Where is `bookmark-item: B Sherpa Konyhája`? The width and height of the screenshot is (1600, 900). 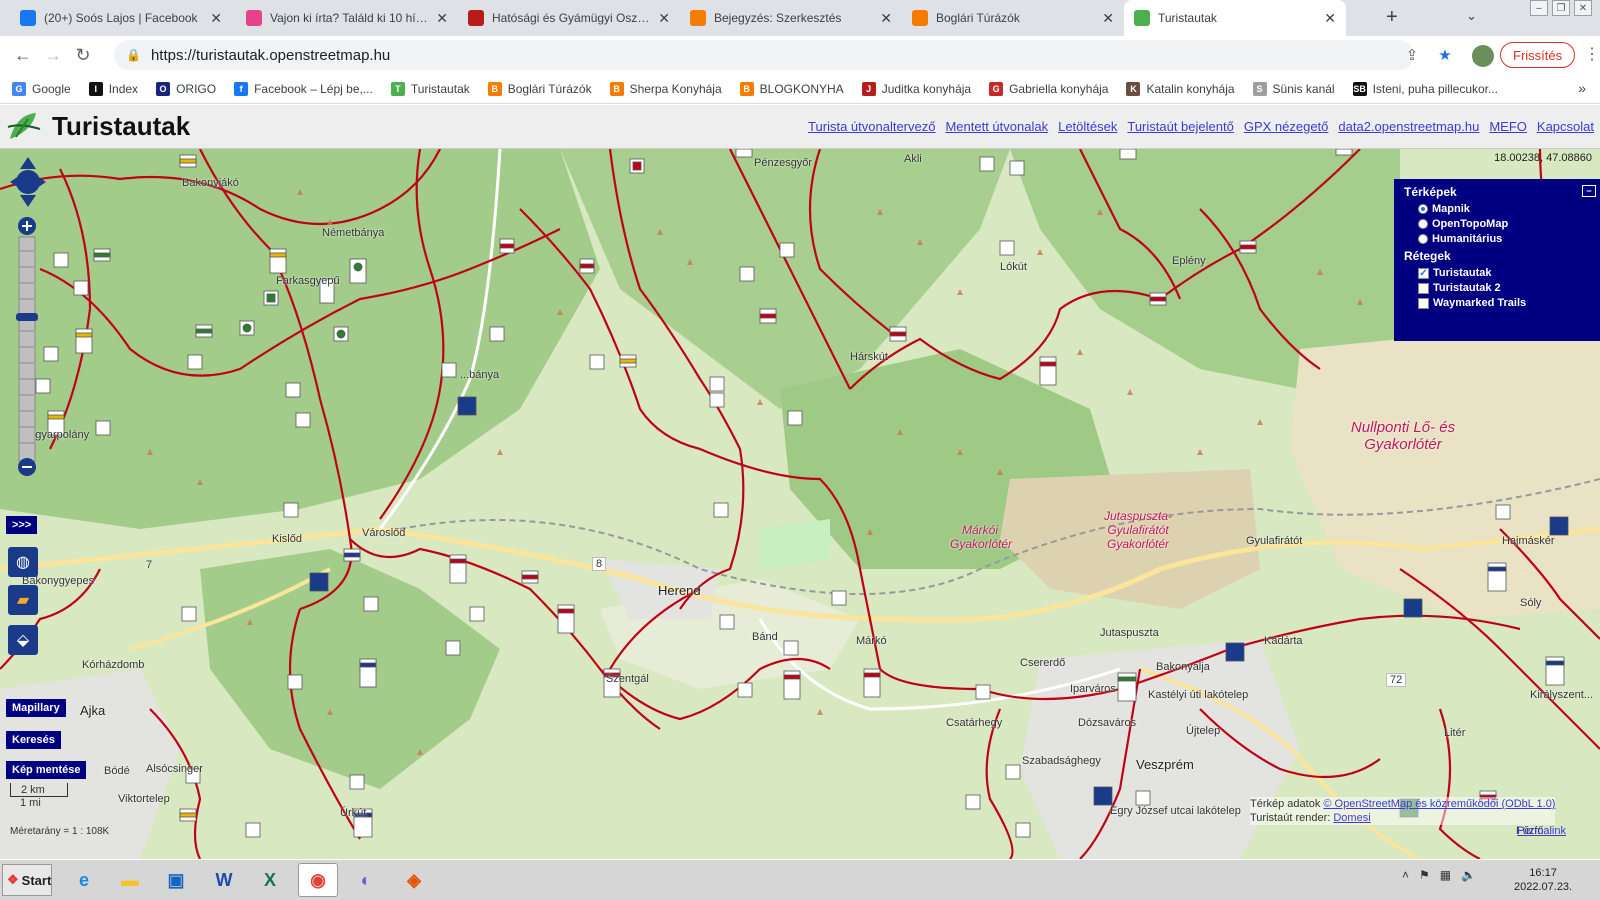
bookmark-item: B Sherpa Konyhája is located at coordinates (665, 88).